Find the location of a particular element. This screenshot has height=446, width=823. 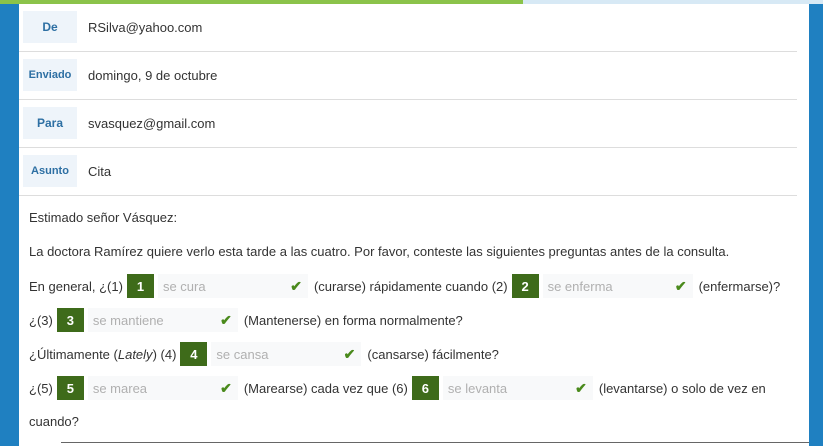

blank-number-2: 2 is located at coordinates (525, 286).